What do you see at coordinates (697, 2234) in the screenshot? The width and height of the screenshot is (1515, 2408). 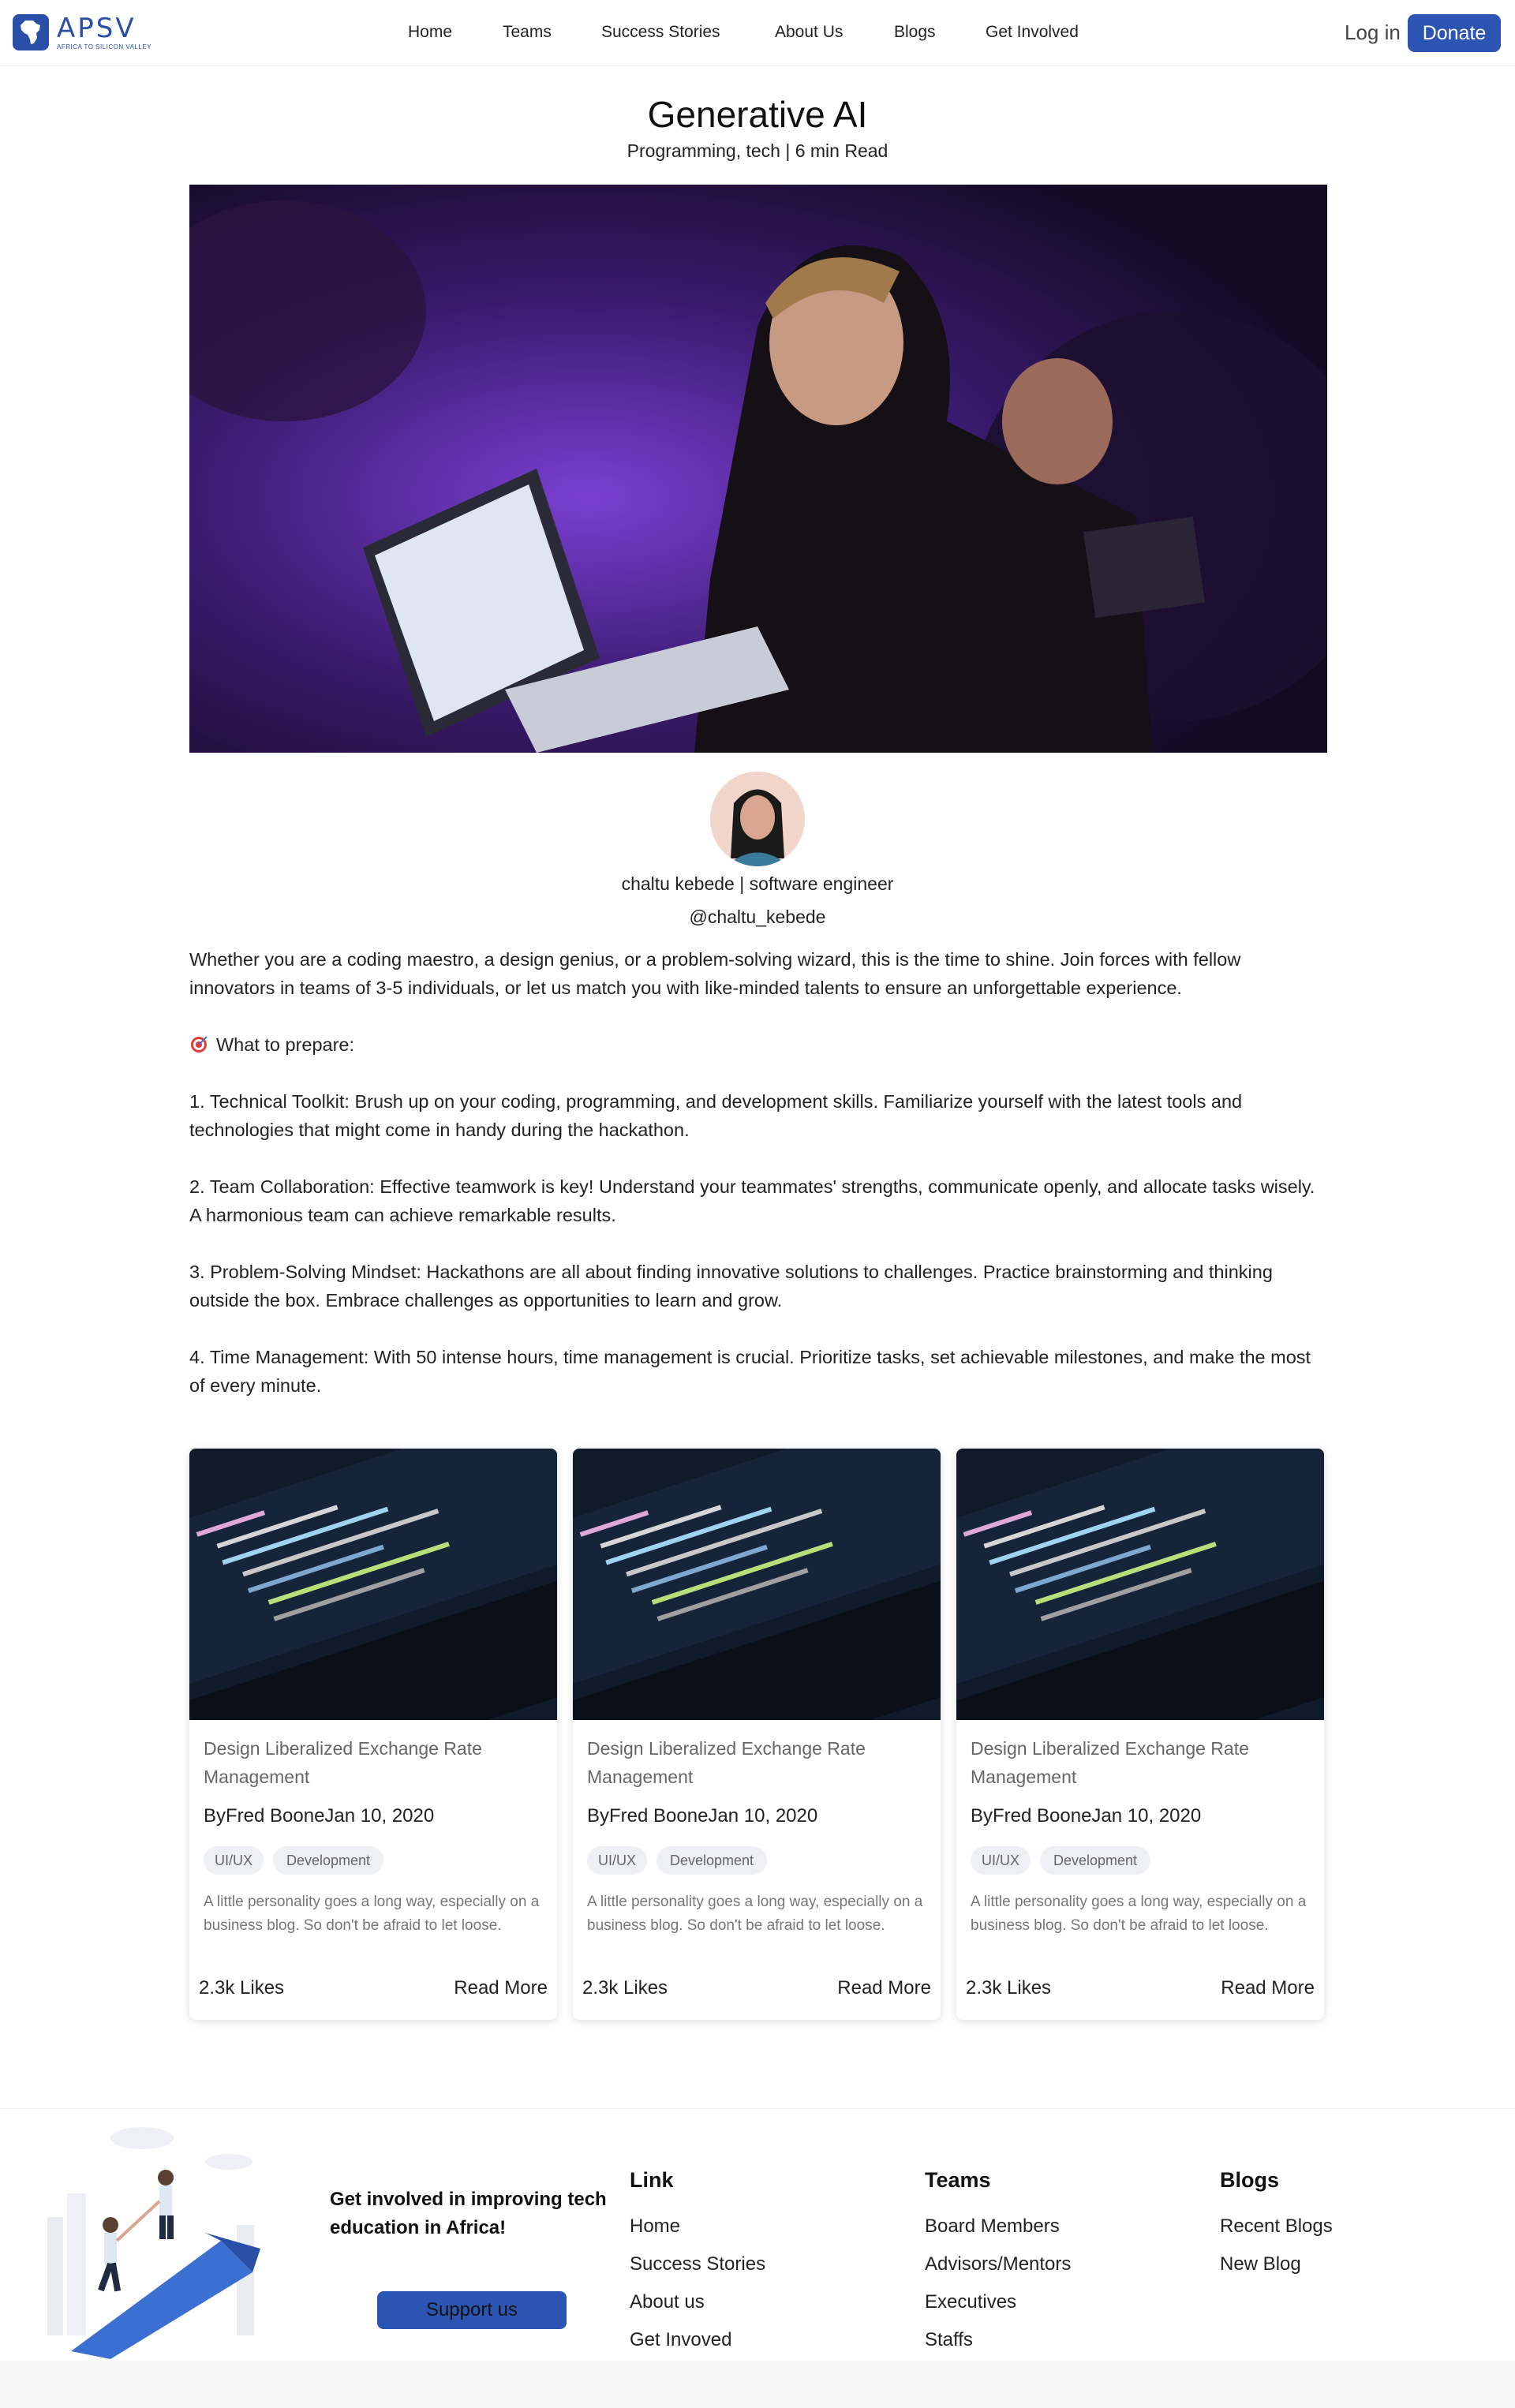 I see `footer-link-home: Home` at bounding box center [697, 2234].